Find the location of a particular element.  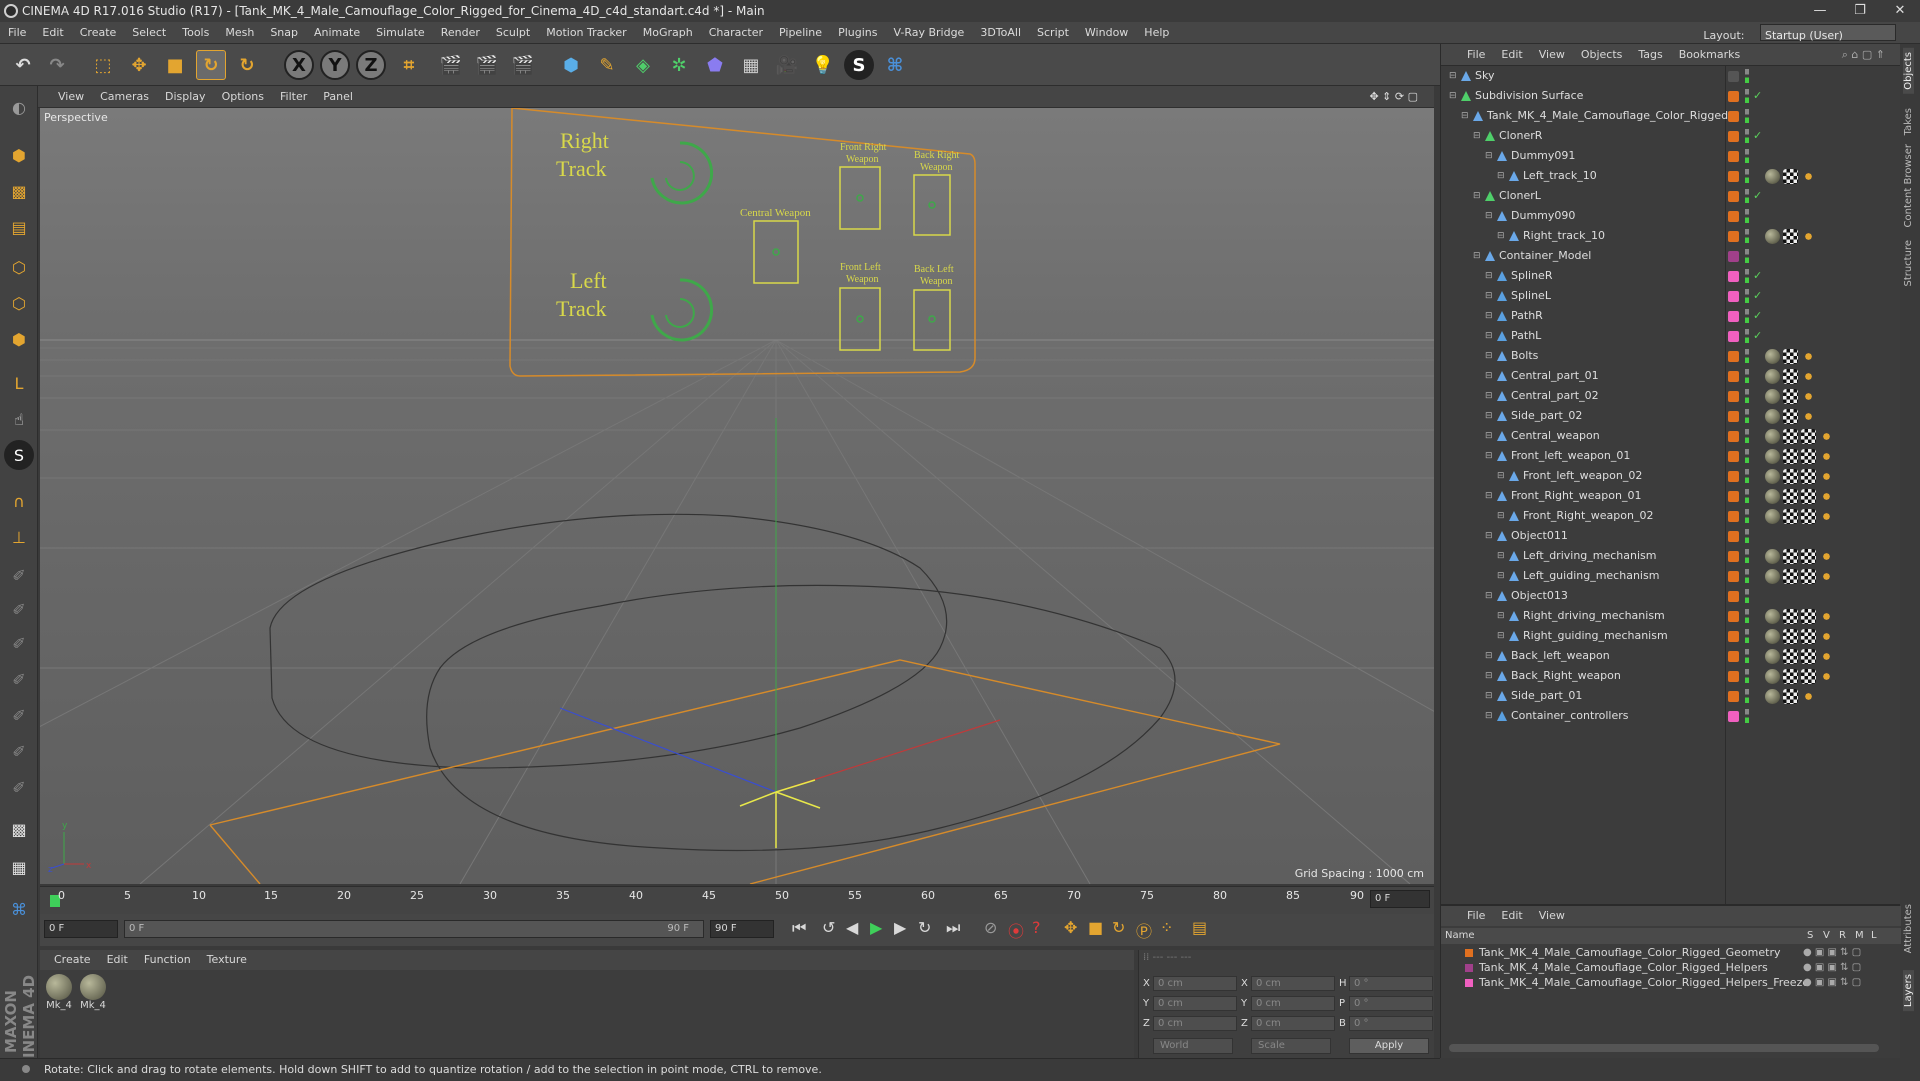

rot-h-field: 0 ° is located at coordinates (1391, 983).